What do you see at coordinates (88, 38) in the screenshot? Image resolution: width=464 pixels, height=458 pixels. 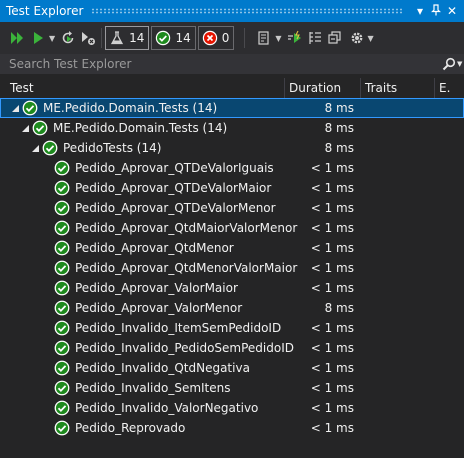 I see `cancel-run-icon` at bounding box center [88, 38].